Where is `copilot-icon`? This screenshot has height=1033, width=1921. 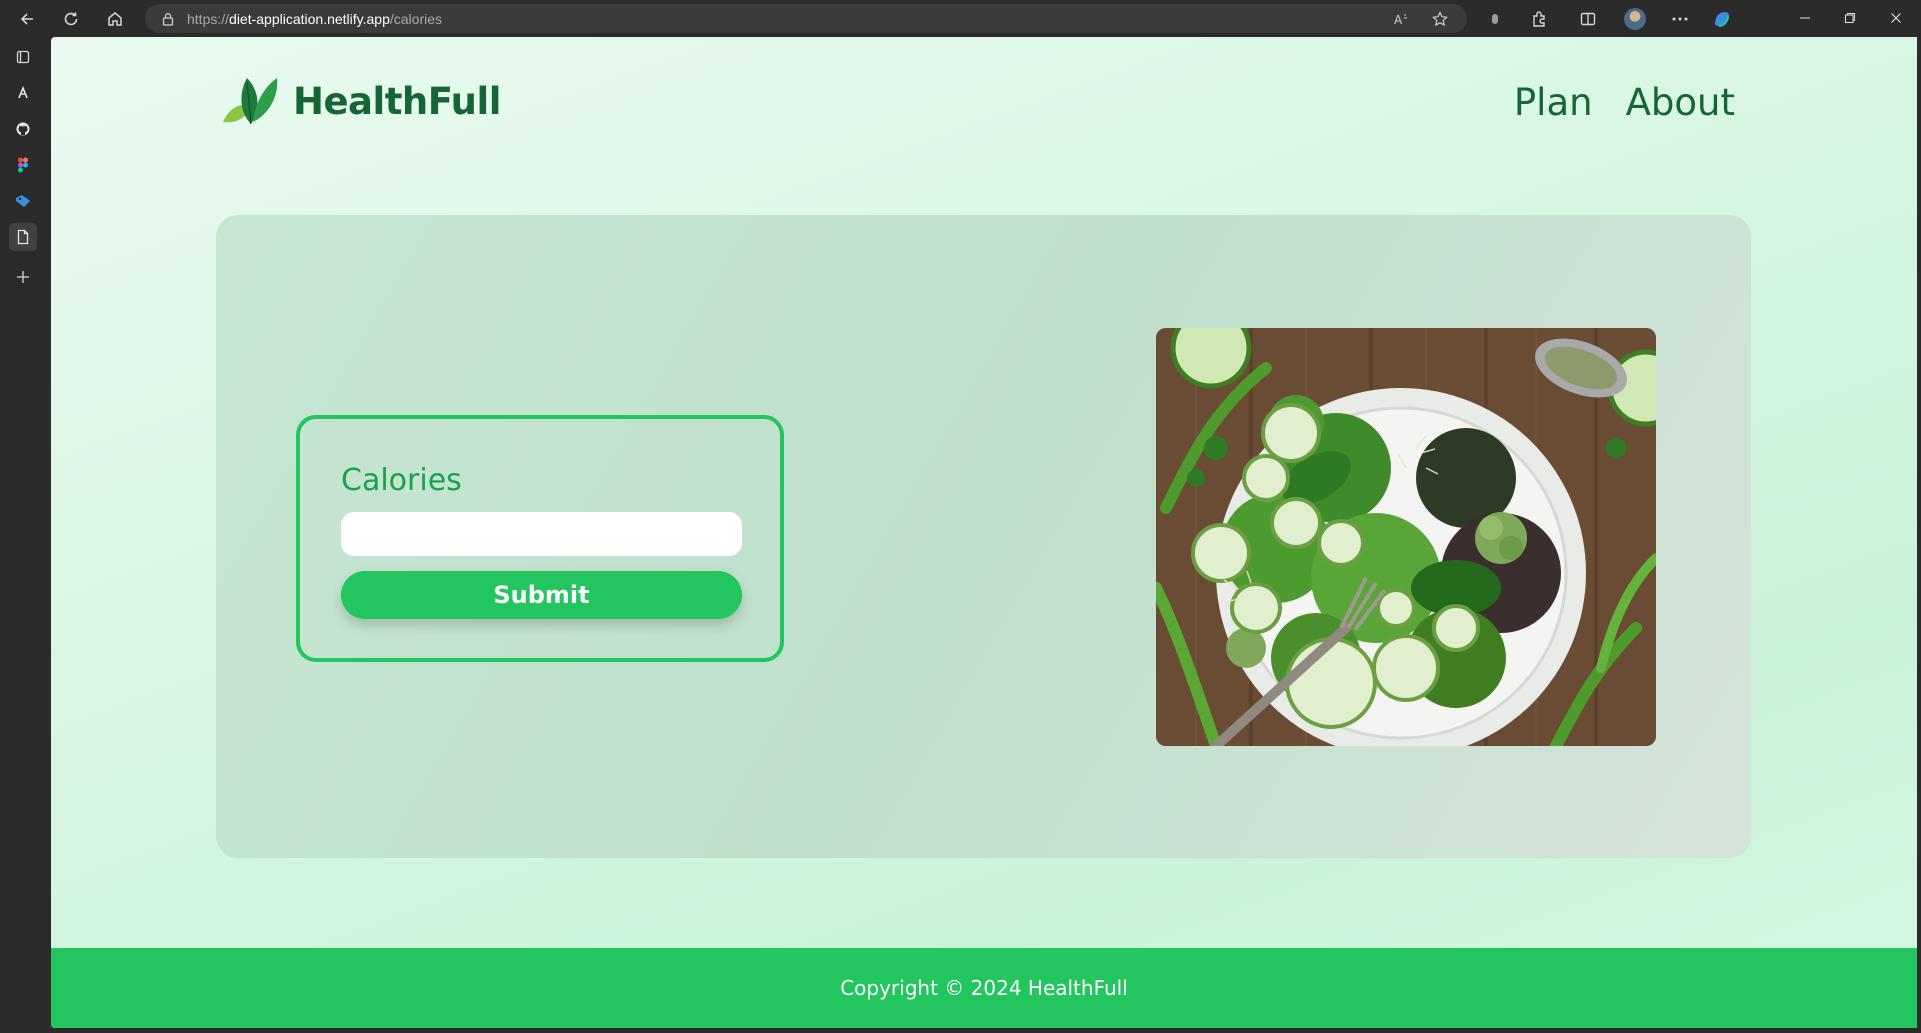 copilot-icon is located at coordinates (1722, 19).